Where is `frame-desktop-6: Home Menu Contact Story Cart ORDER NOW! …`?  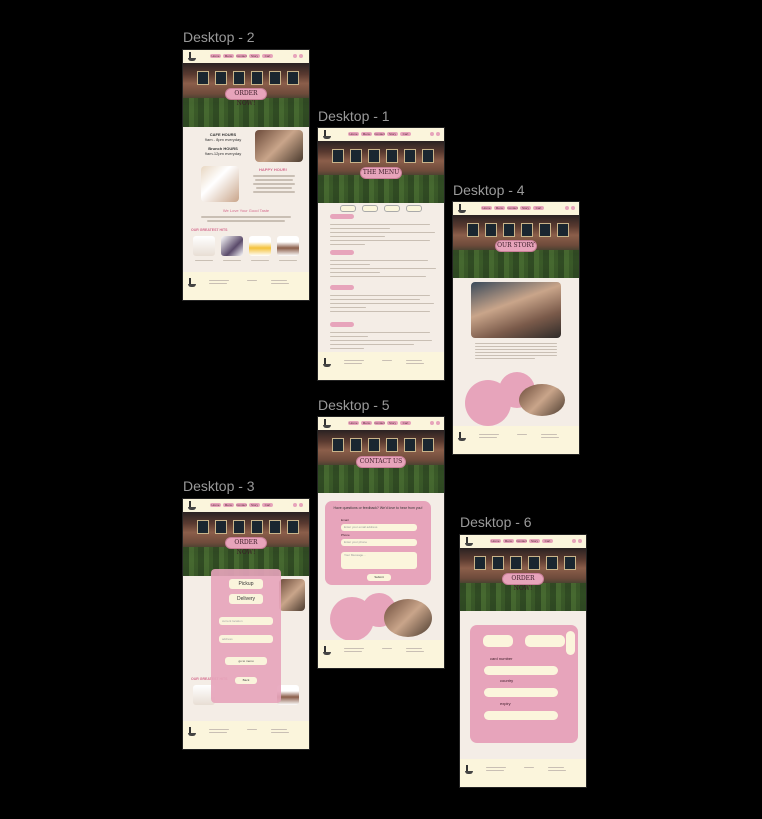 frame-desktop-6: Home Menu Contact Story Cart ORDER NOW! … is located at coordinates (523, 661).